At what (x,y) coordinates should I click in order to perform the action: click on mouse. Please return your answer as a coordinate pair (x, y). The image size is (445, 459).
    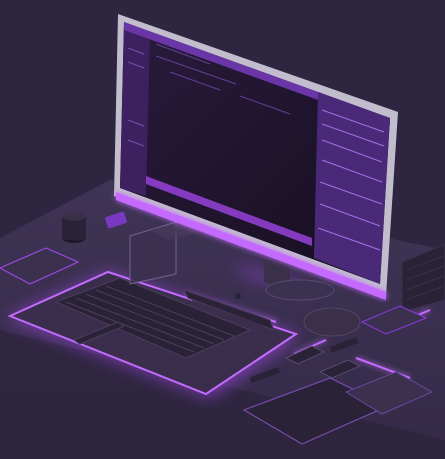
    Looking at the image, I should click on (332, 322).